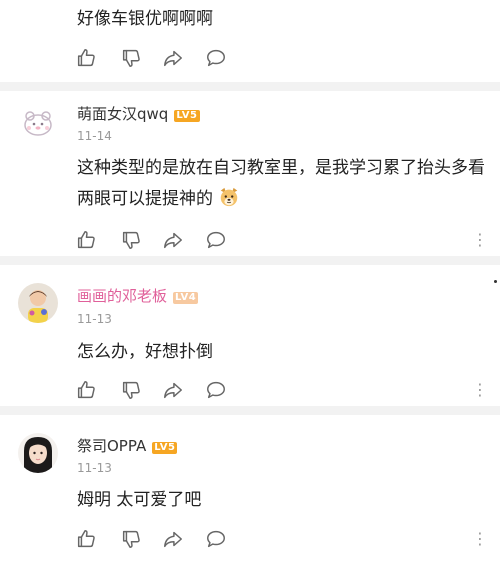 This screenshot has width=500, height=575. What do you see at coordinates (229, 197) in the screenshot?
I see `dog-face-emoji` at bounding box center [229, 197].